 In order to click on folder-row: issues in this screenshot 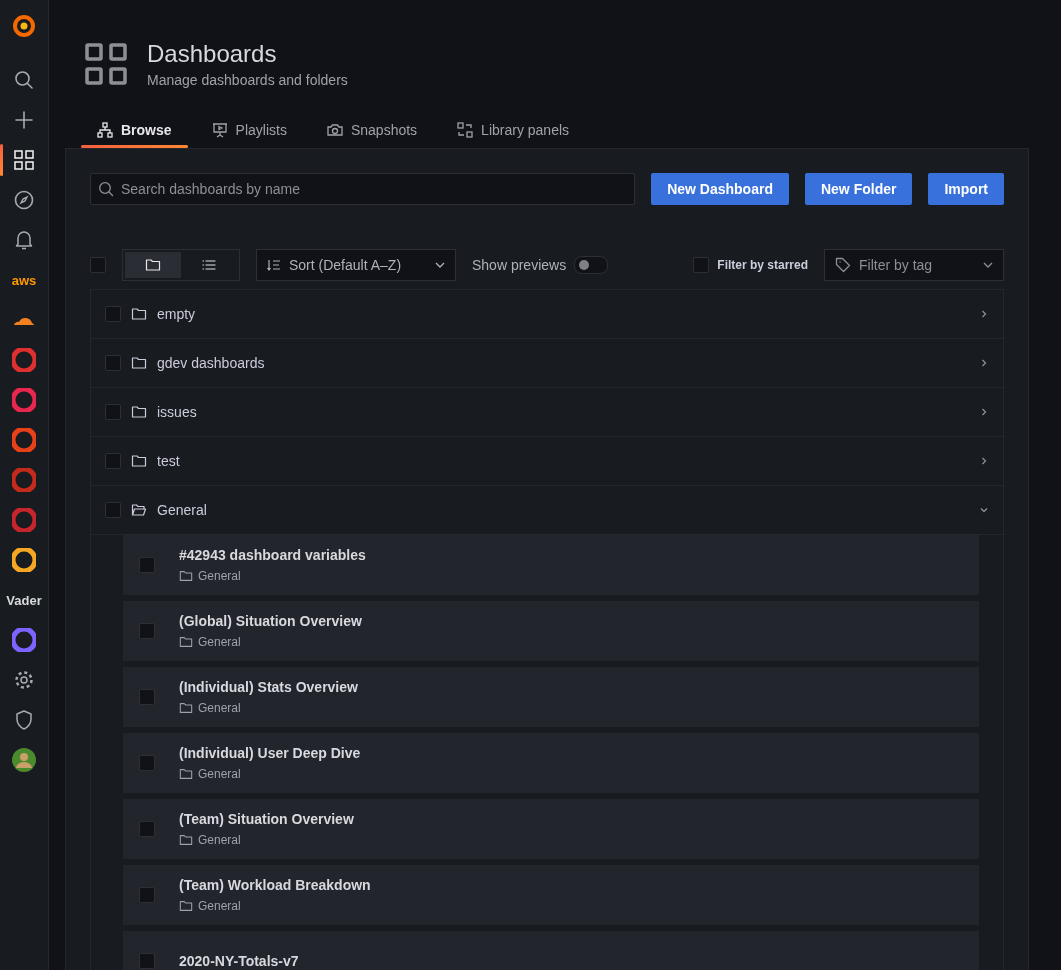, I will do `click(547, 412)`.